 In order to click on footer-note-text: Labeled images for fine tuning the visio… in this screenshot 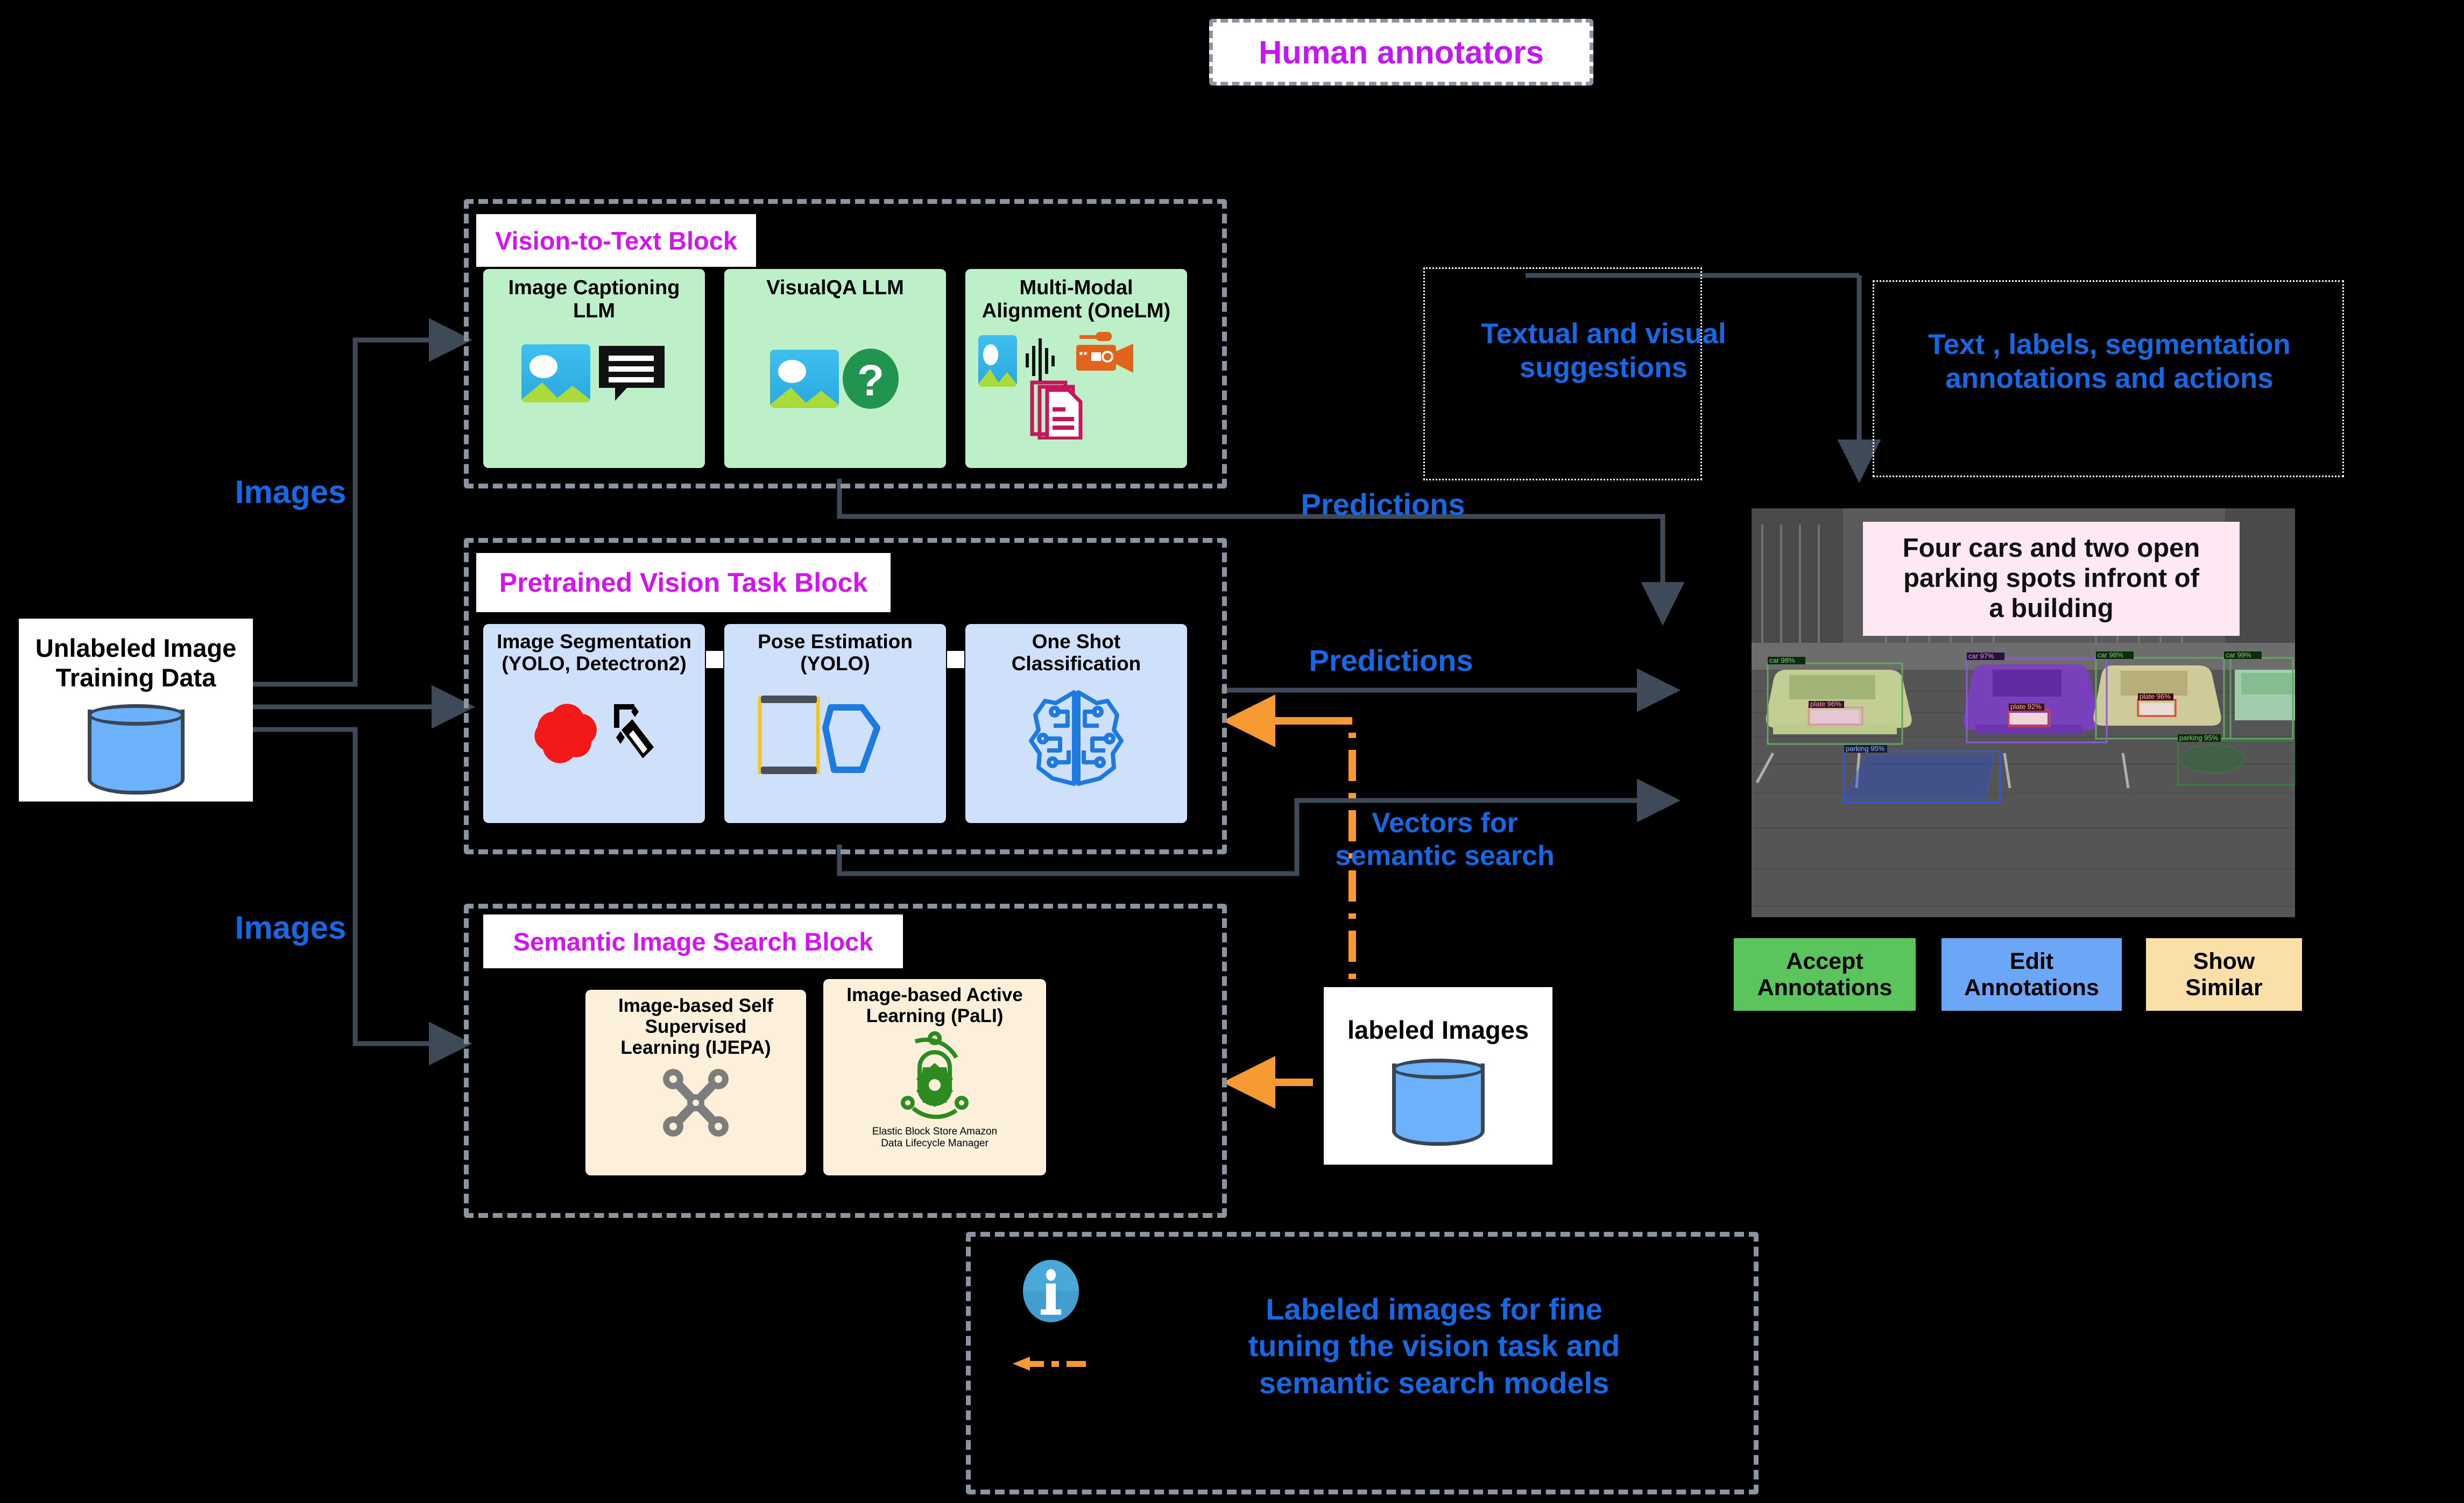, I will do `click(1434, 1346)`.